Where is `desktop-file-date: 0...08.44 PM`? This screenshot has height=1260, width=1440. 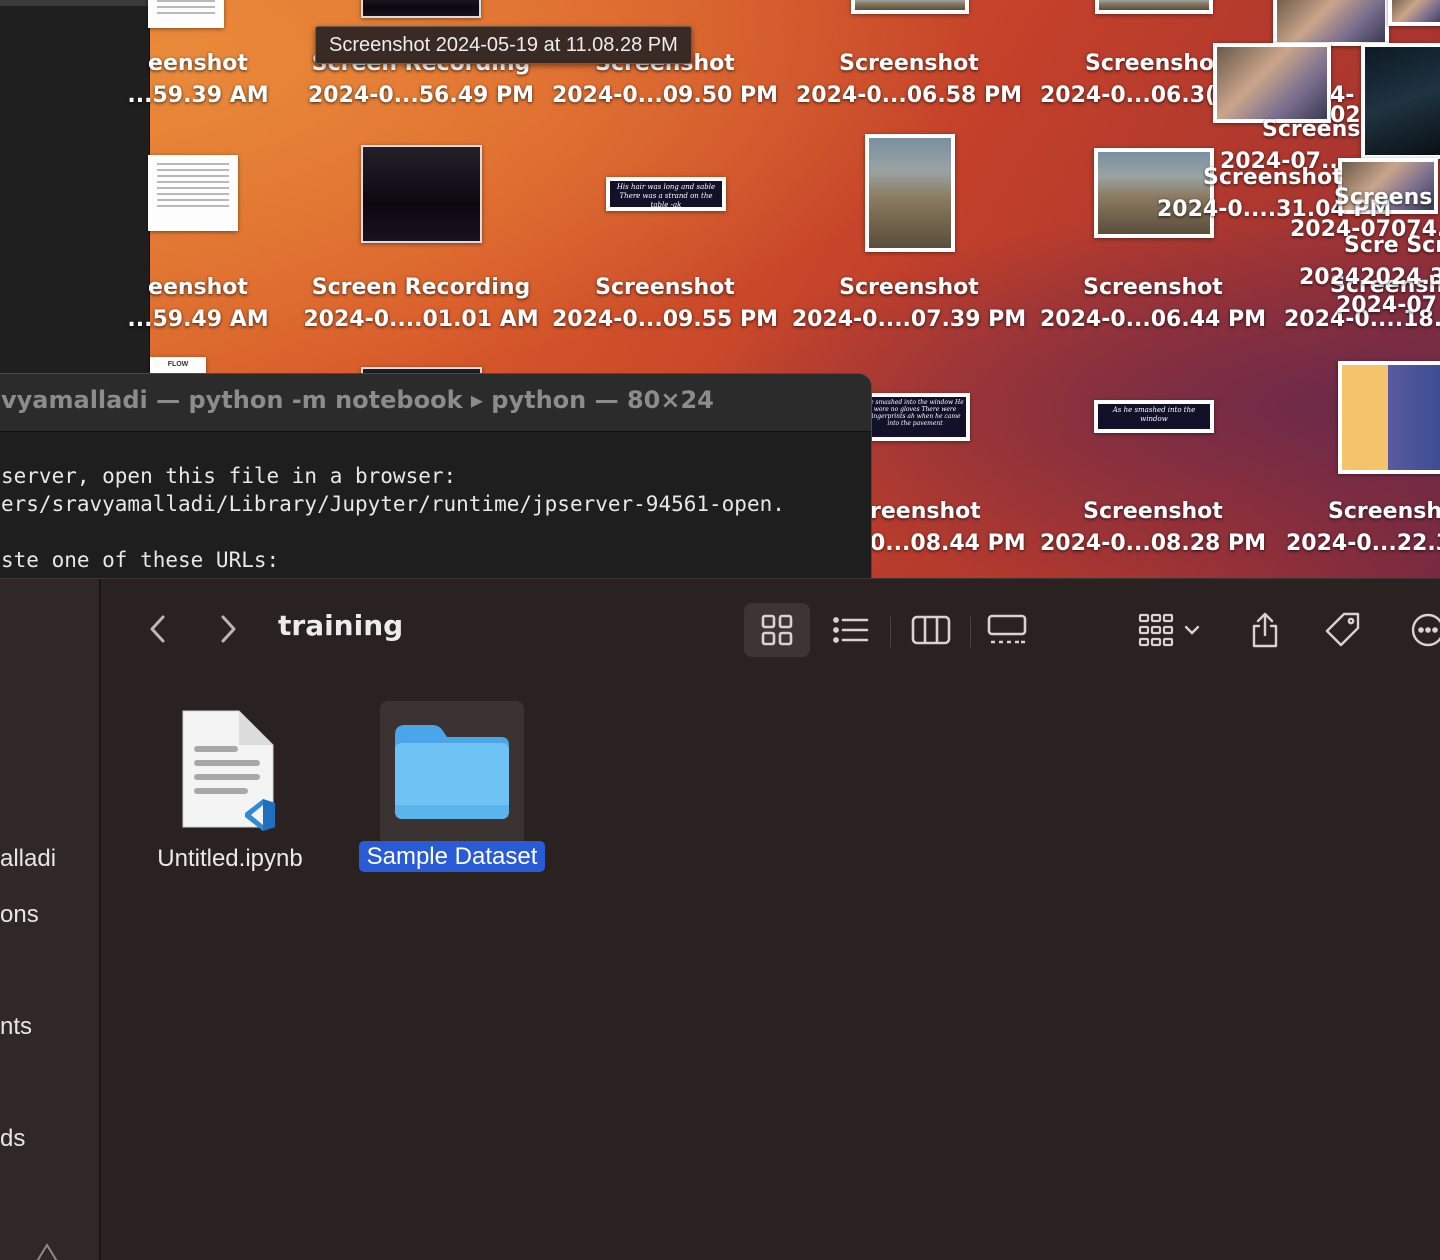 desktop-file-date: 0...08.44 PM is located at coordinates (950, 544).